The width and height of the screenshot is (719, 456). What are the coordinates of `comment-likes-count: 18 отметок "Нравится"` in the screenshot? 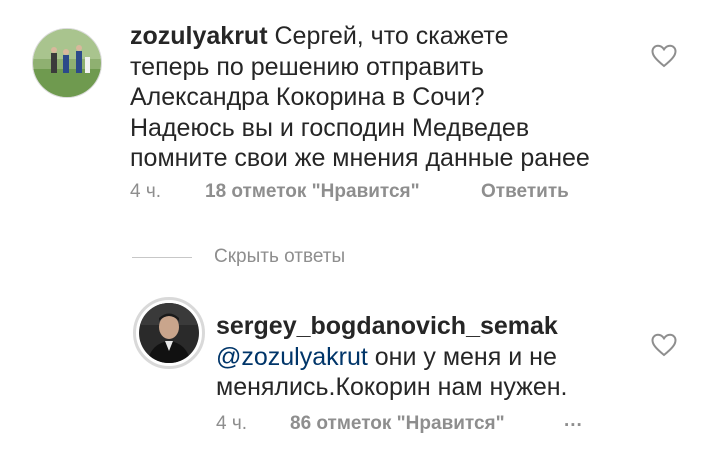 It's located at (312, 192).